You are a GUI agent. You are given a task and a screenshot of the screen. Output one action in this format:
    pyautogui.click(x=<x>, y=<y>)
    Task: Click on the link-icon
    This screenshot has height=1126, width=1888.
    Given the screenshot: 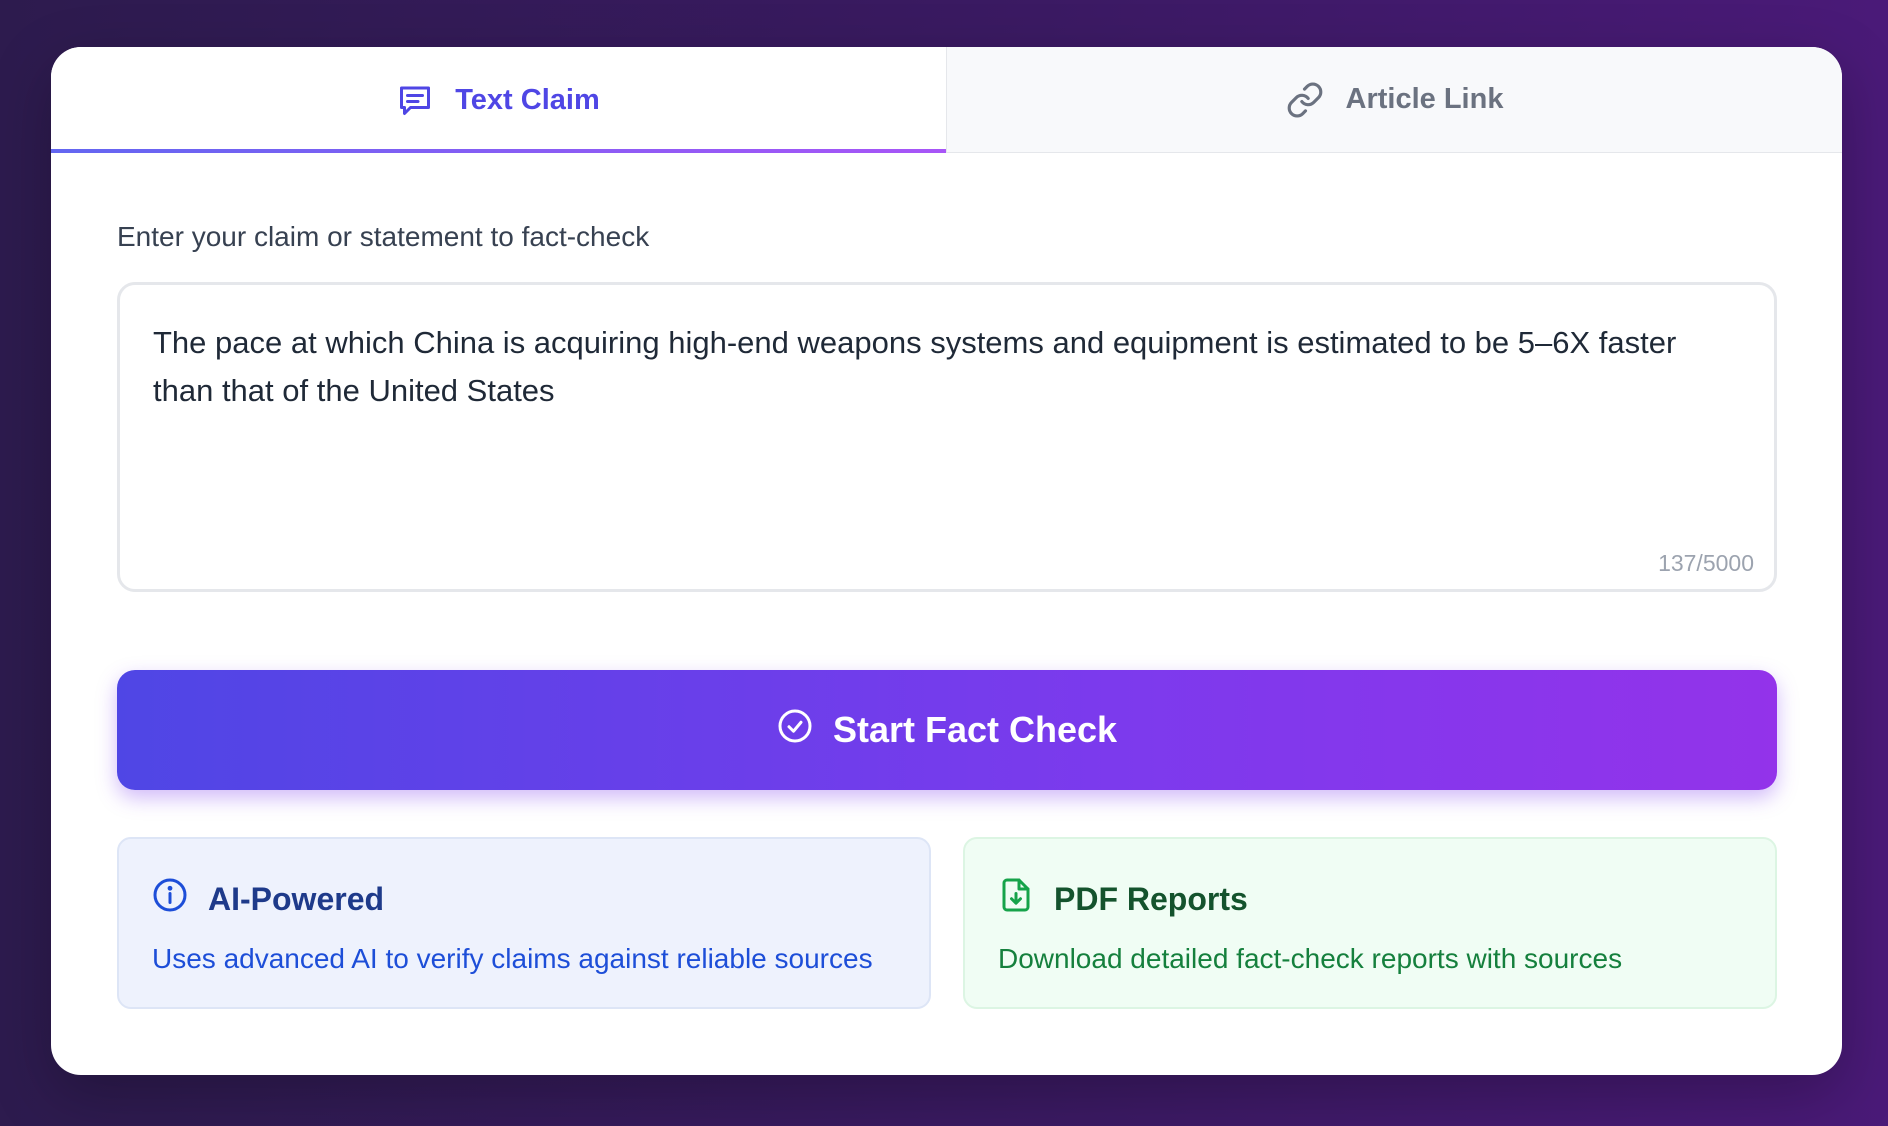 What is the action you would take?
    pyautogui.click(x=1305, y=100)
    